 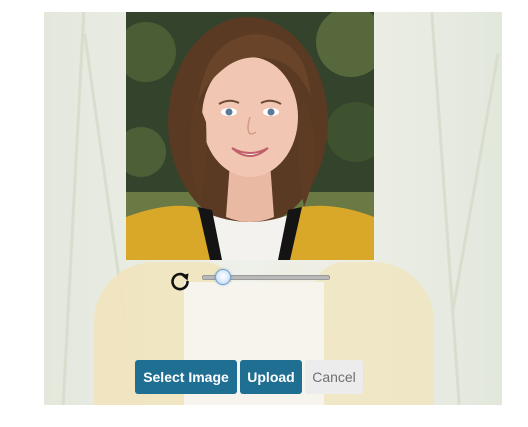 What do you see at coordinates (334, 377) in the screenshot?
I see `cancel-button: Cancel` at bounding box center [334, 377].